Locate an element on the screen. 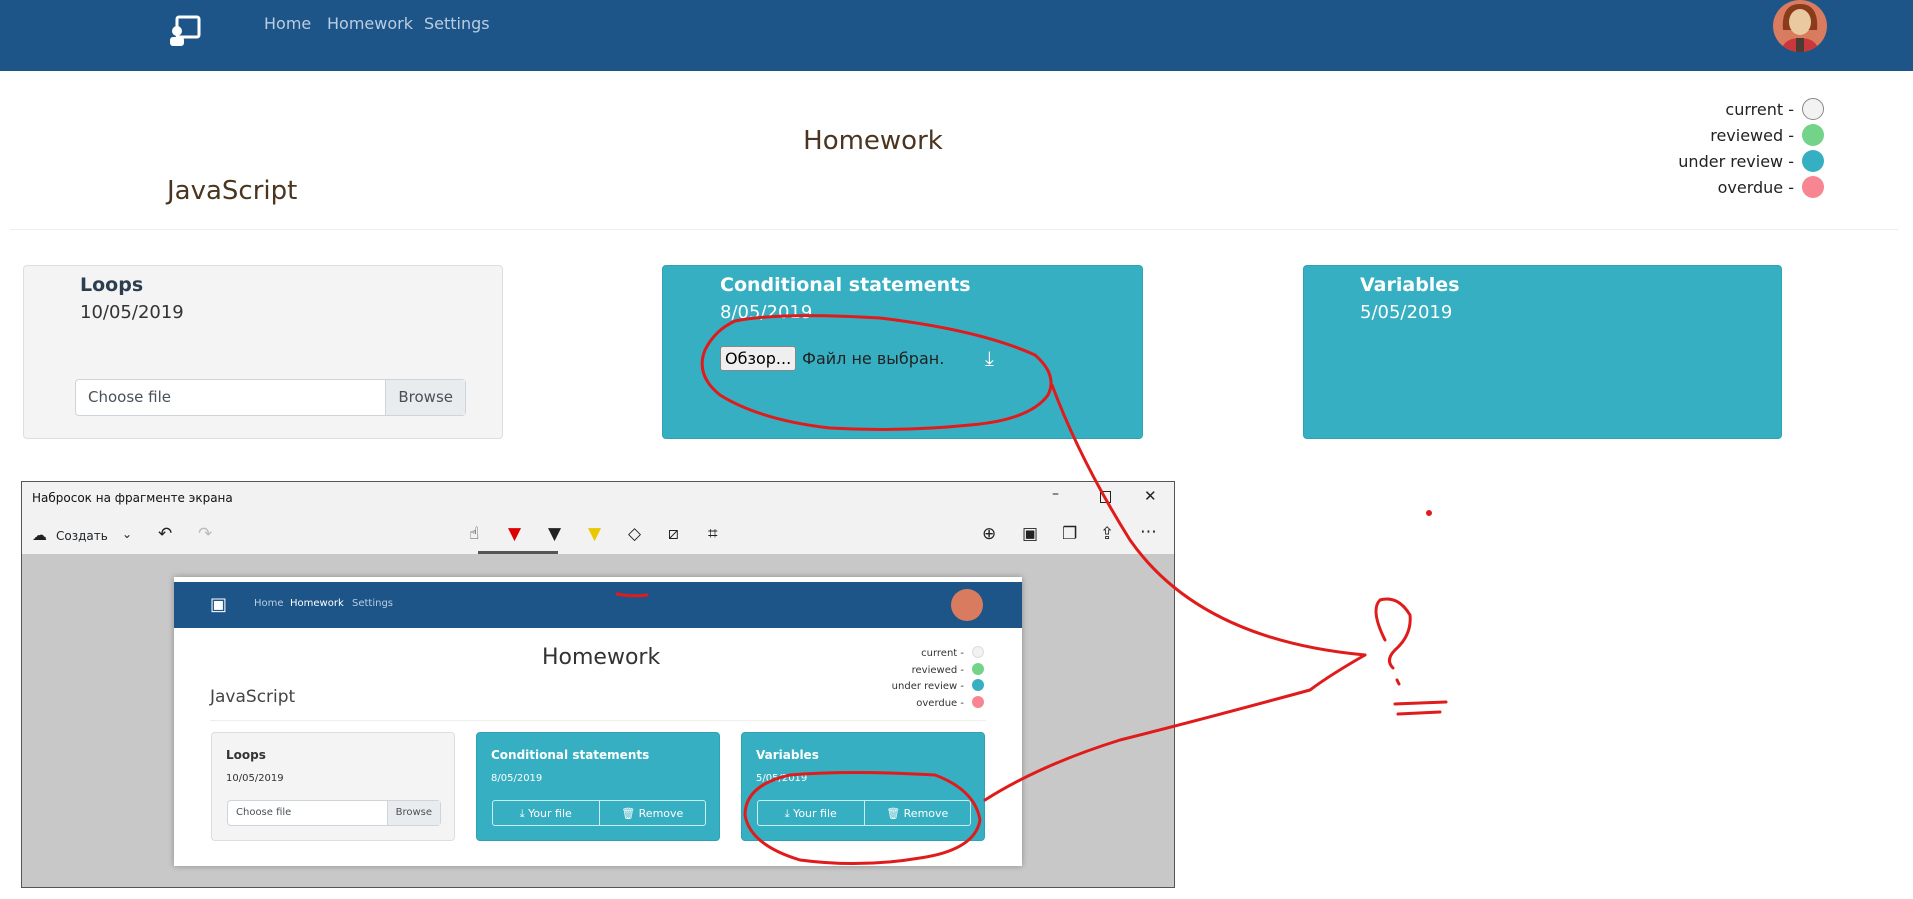  window-title: Набросок на фрагменте экрана is located at coordinates (132, 498).